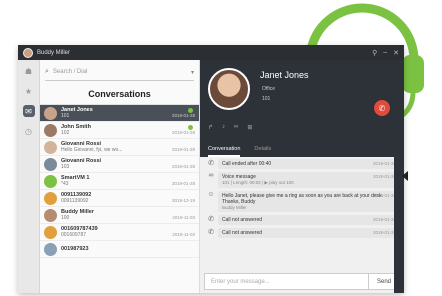  What do you see at coordinates (229, 89) in the screenshot?
I see `contact-avatar` at bounding box center [229, 89].